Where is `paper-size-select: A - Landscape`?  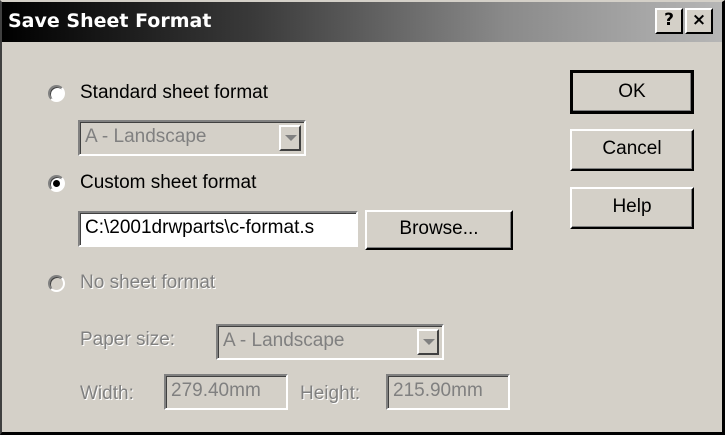 paper-size-select: A - Landscape is located at coordinates (330, 342).